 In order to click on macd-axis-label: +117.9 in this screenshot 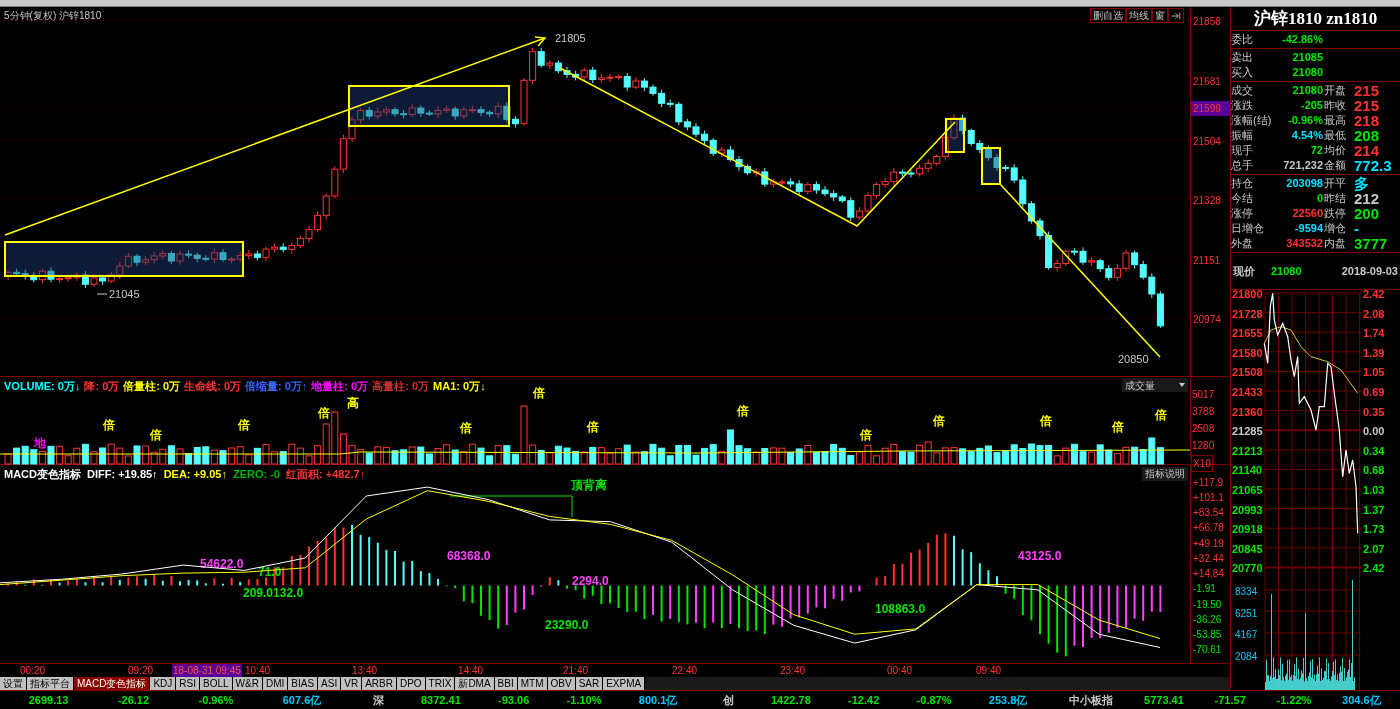, I will do `click(1208, 483)`.